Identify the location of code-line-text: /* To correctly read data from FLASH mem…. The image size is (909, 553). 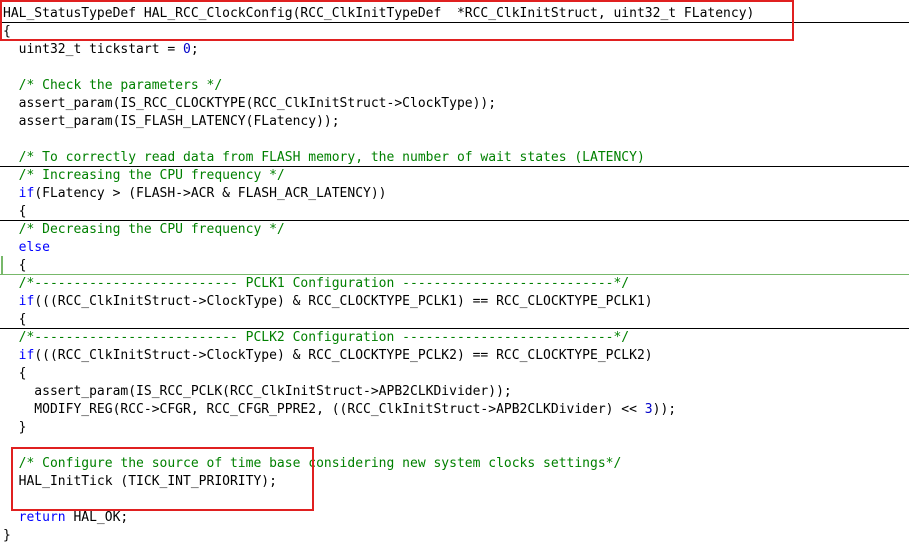
(324, 158).